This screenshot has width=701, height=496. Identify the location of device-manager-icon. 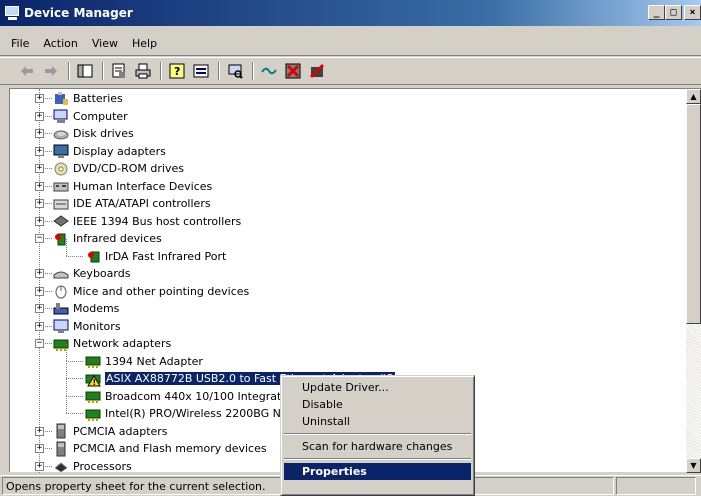
(12, 13).